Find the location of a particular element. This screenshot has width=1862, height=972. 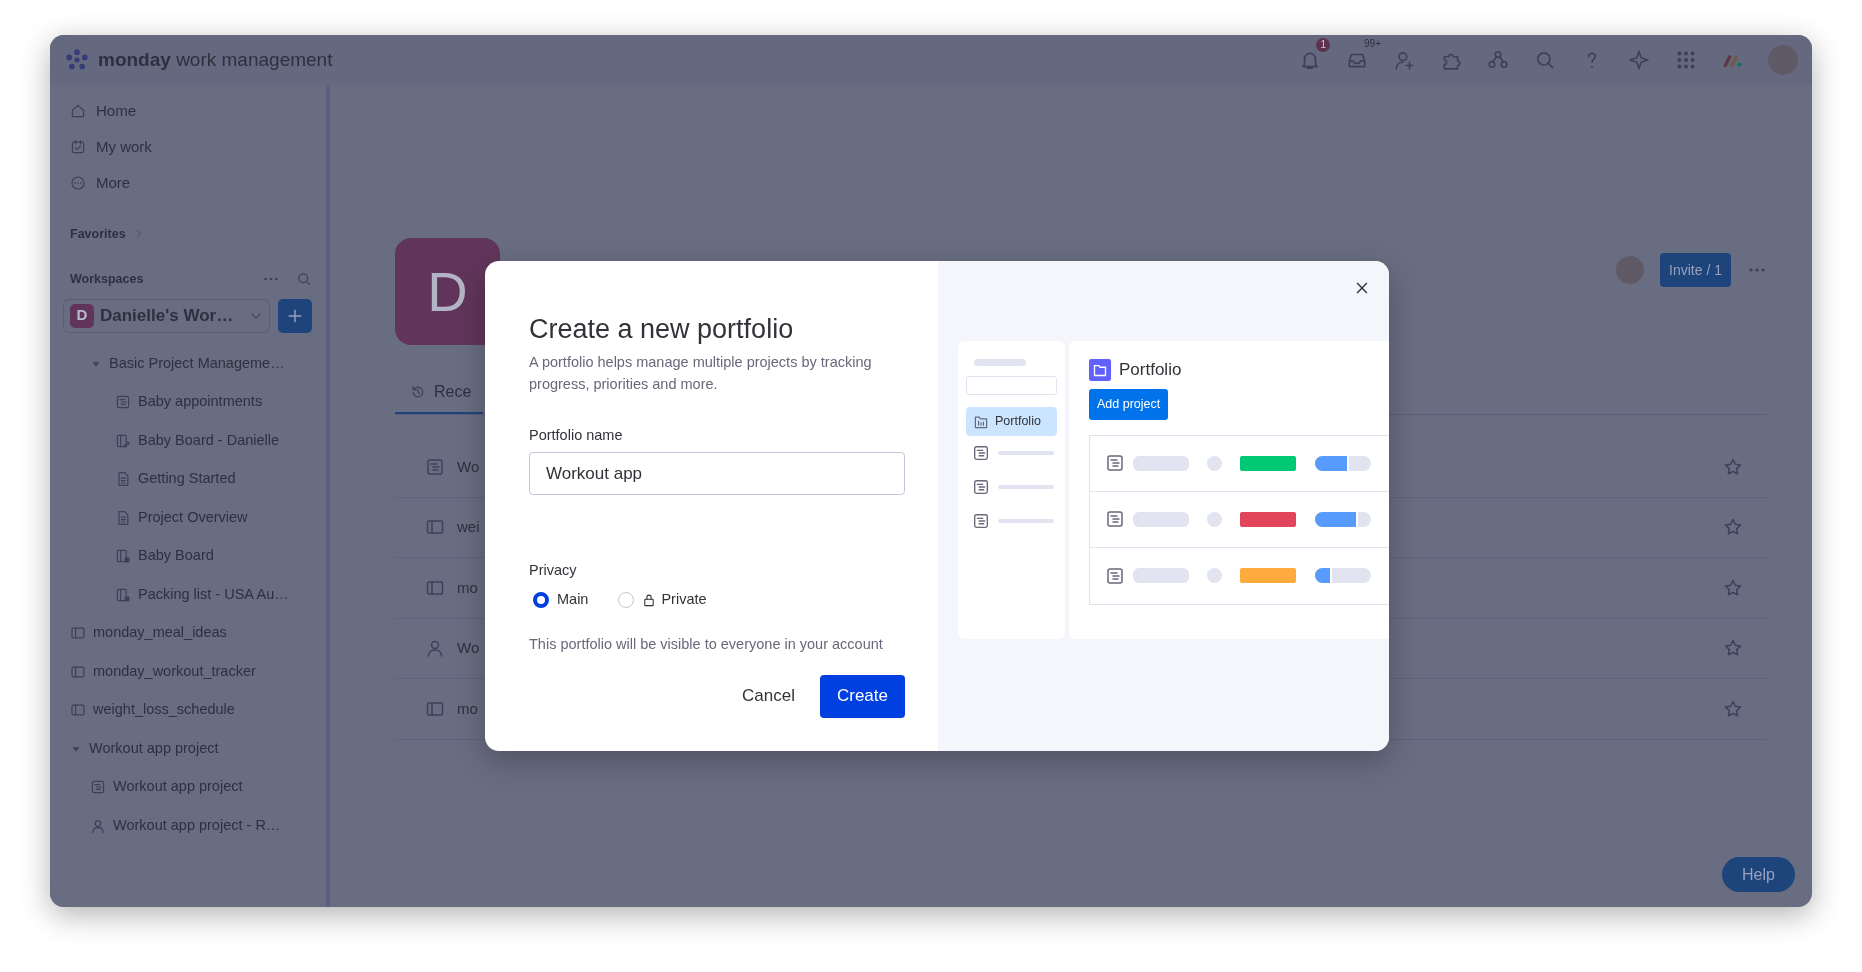

favorites-header: Favorites is located at coordinates (98, 234).